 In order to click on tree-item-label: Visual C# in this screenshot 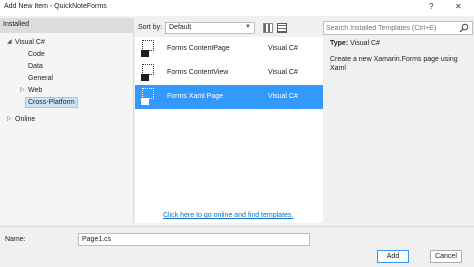, I will do `click(30, 42)`.